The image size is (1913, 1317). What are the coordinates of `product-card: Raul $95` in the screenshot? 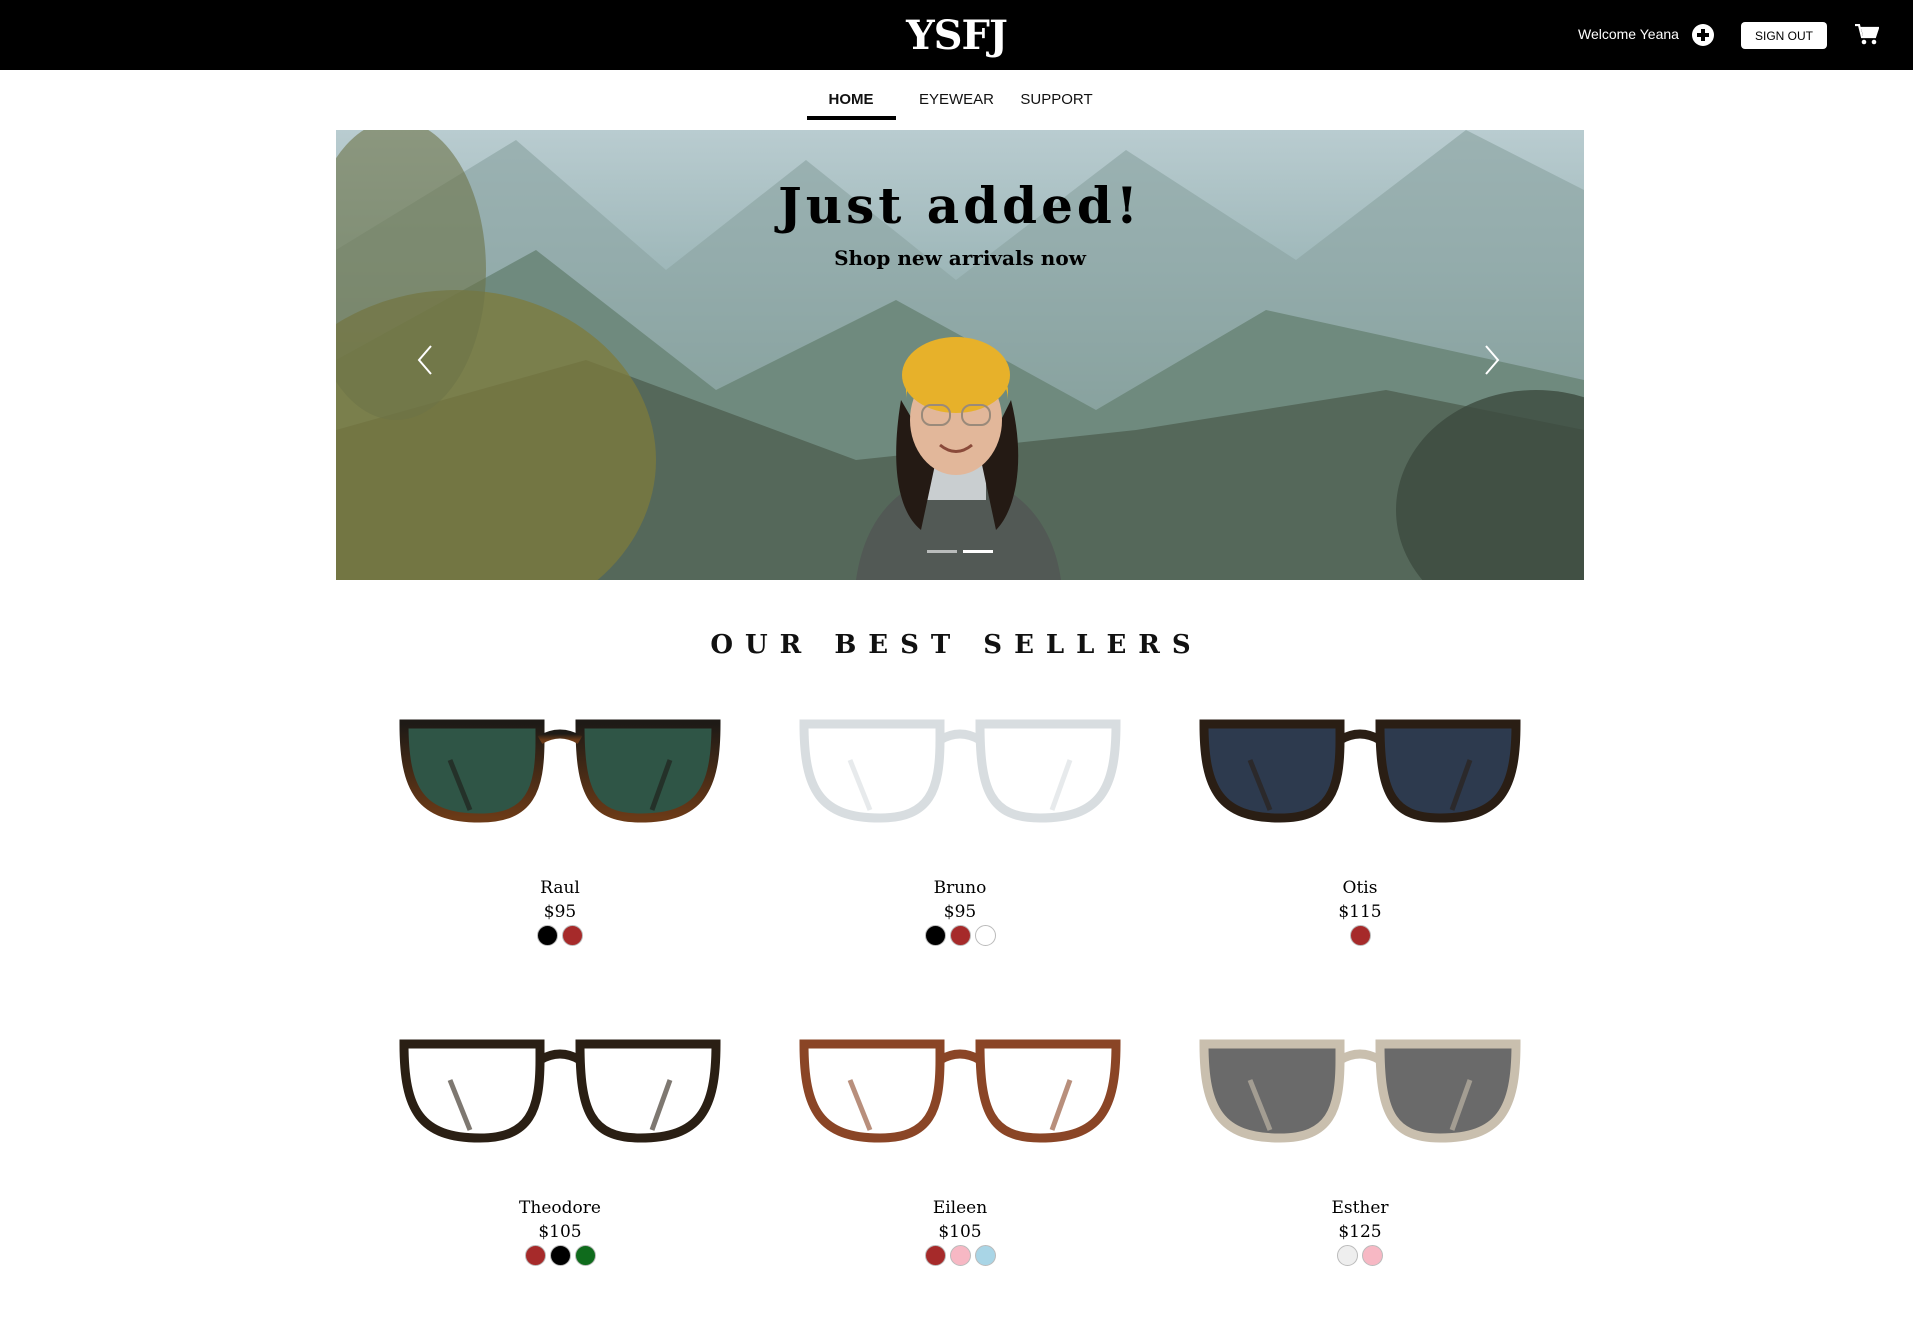 It's located at (560, 850).